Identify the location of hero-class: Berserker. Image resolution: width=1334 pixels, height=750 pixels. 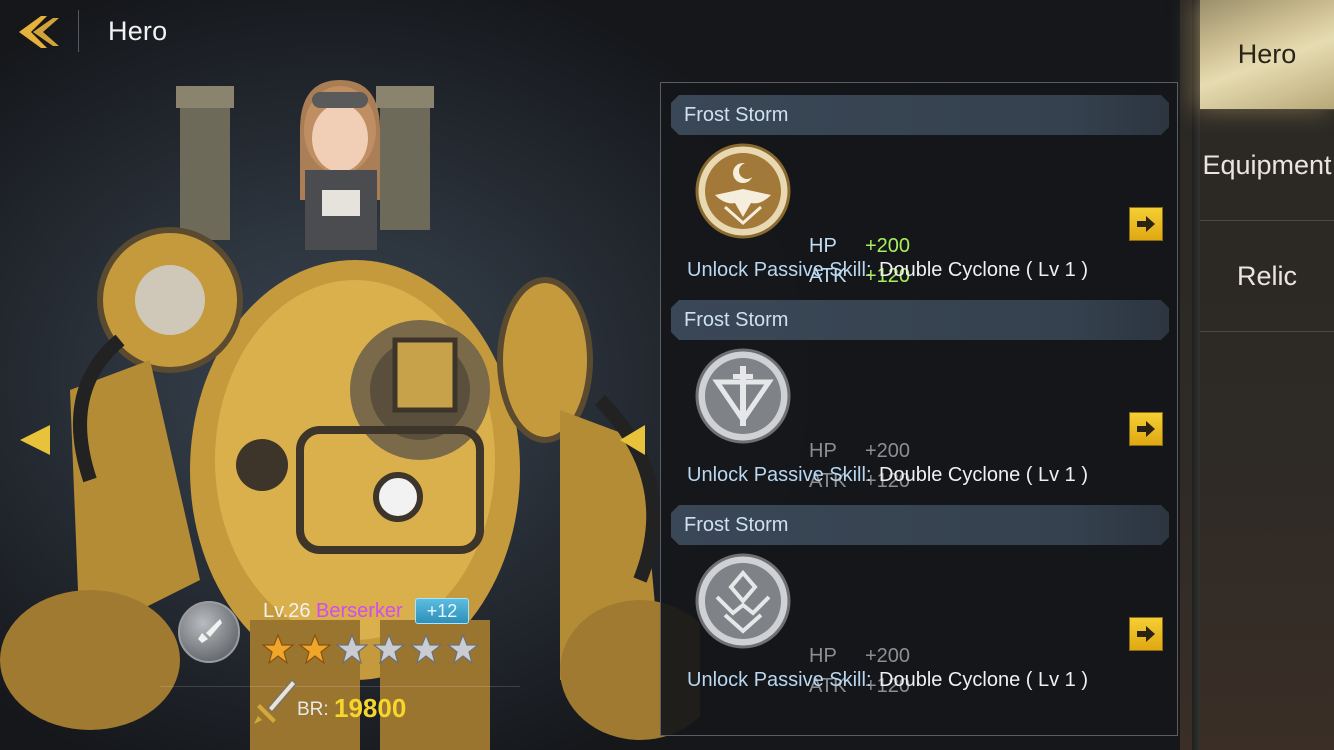
(359, 611).